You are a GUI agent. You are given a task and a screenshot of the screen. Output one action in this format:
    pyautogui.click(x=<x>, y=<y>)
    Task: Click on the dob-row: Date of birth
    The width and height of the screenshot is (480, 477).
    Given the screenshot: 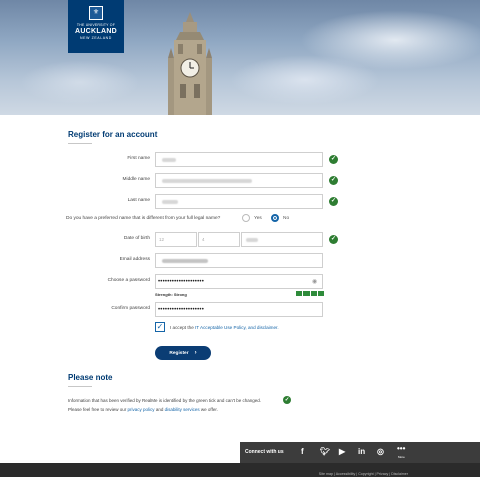 What is the action you would take?
    pyautogui.click(x=240, y=240)
    